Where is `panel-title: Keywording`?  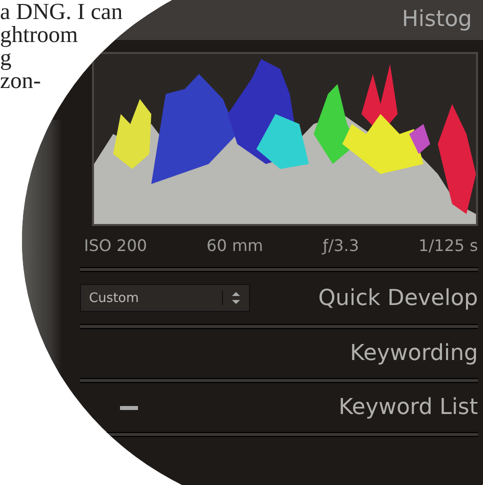
panel-title: Keywording is located at coordinates (414, 353).